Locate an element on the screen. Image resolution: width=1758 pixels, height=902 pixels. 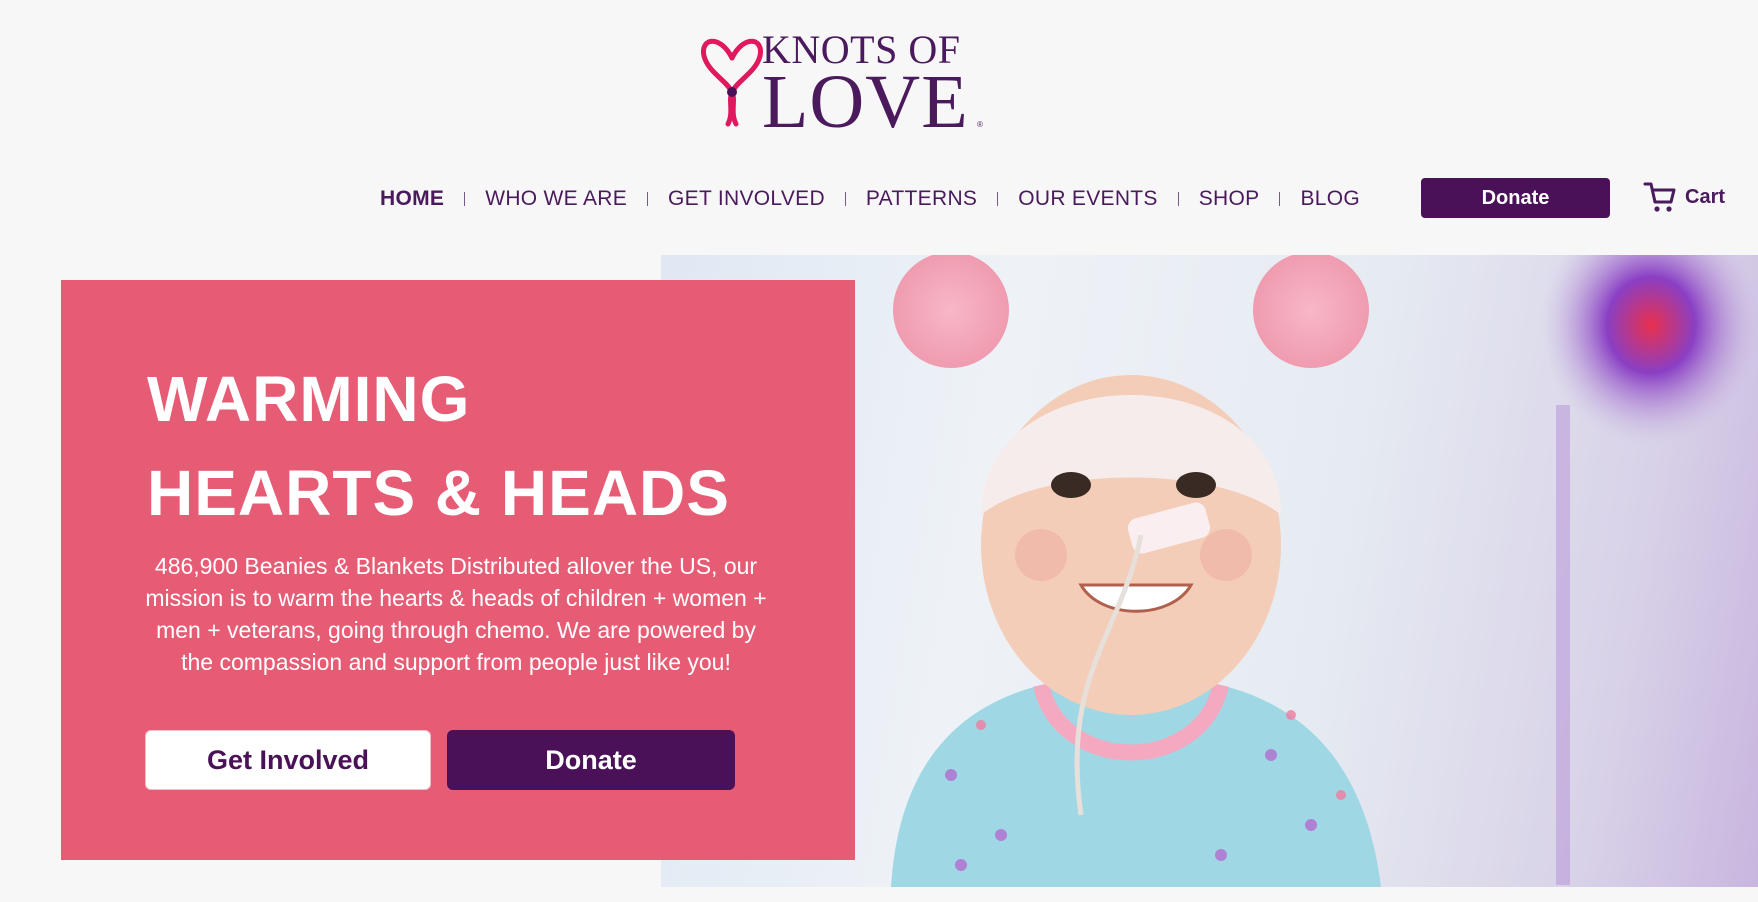
nav-item-shop: SHOP is located at coordinates (1229, 199).